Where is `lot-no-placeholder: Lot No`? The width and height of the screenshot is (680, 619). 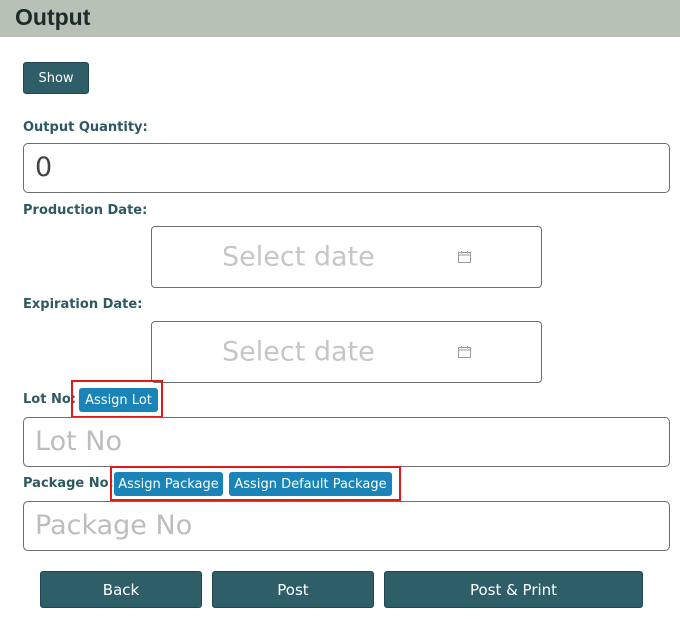
lot-no-placeholder: Lot No is located at coordinates (78, 441).